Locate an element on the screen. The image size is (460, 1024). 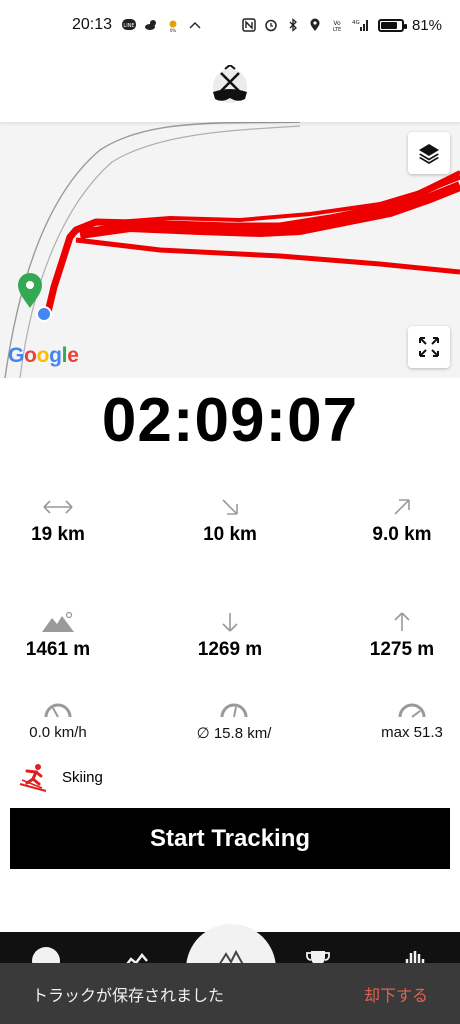
track-line is located at coordinates (252, 241).